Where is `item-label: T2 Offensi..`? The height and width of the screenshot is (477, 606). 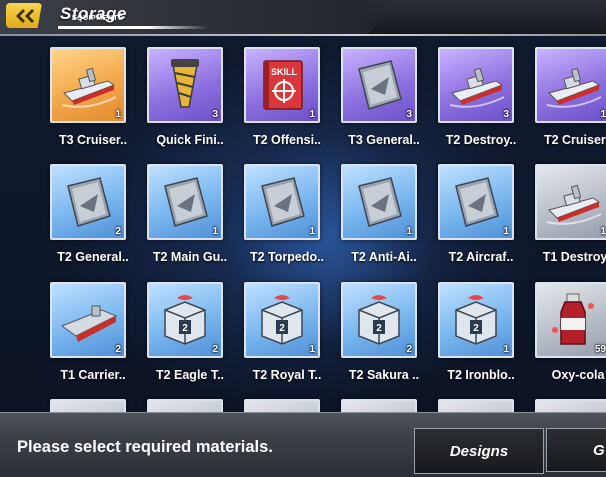
item-label: T2 Offensi.. is located at coordinates (287, 140).